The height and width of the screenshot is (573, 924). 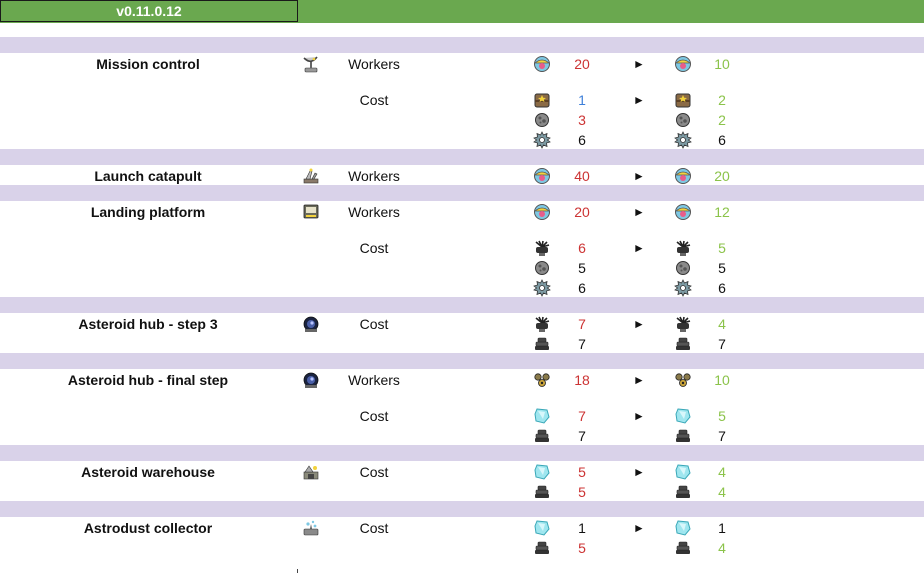 What do you see at coordinates (149, 11) in the screenshot?
I see `version-label: v0.11.0.12` at bounding box center [149, 11].